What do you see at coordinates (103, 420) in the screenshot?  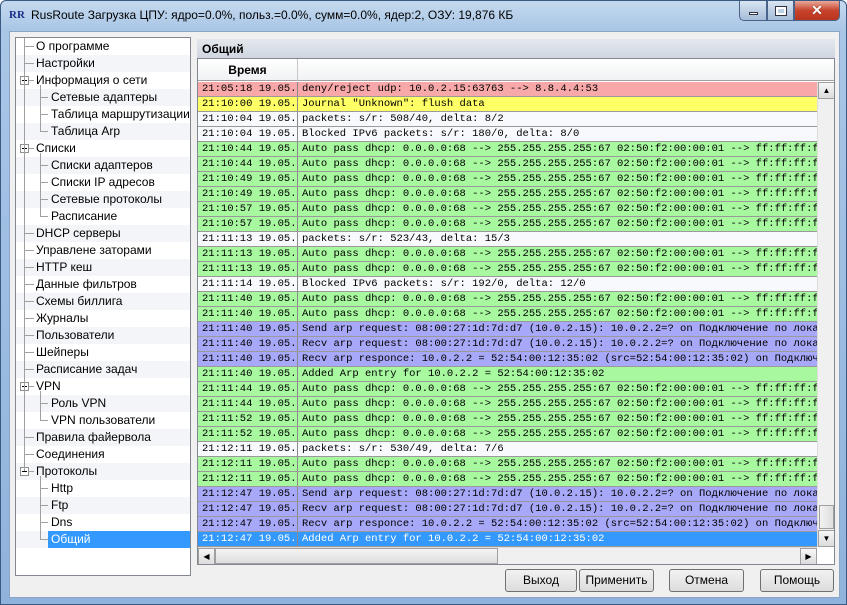 I see `tree-item: VPN пользователи` at bounding box center [103, 420].